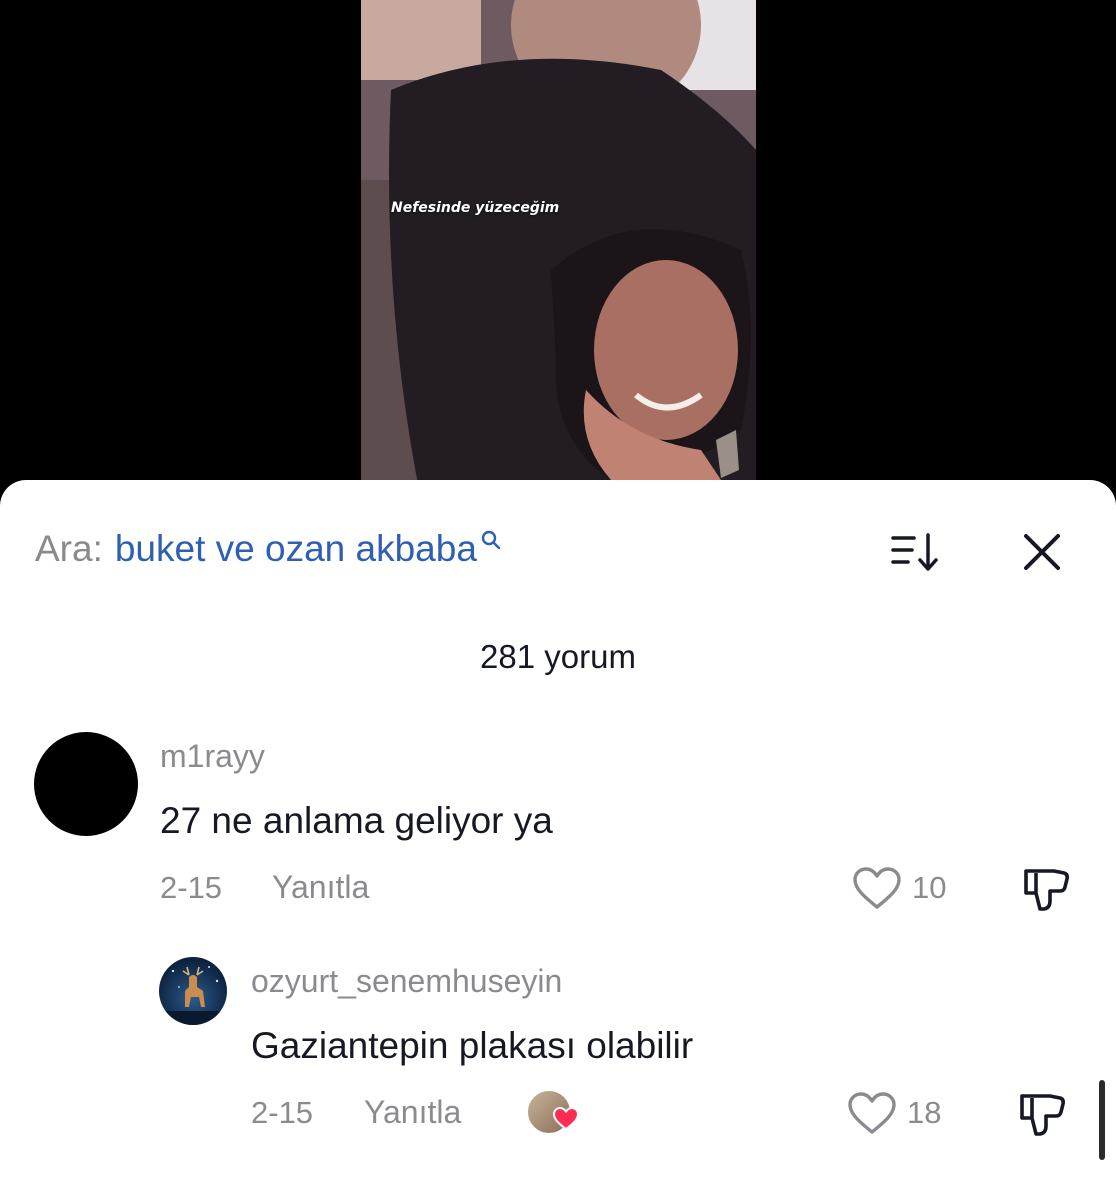 The image size is (1116, 1180). Describe the element at coordinates (566, 1121) in the screenshot. I see `heart-filled-icon` at that location.